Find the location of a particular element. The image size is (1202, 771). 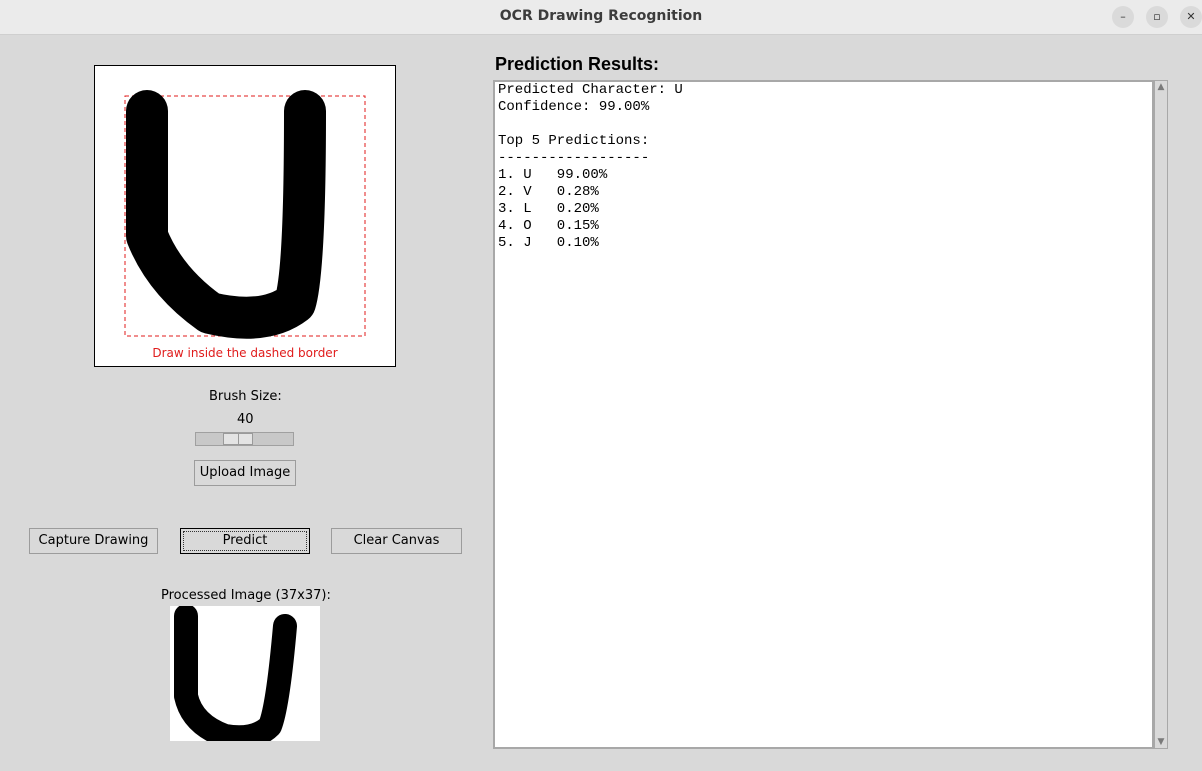

prediction-results-title: Prediction Results: is located at coordinates (577, 64).